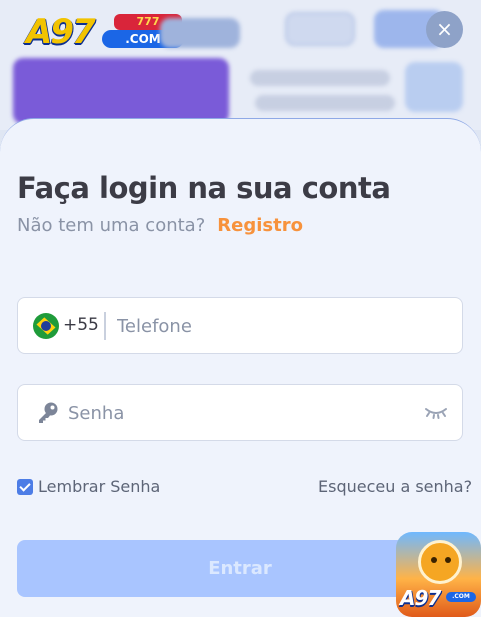 This screenshot has width=481, height=617. What do you see at coordinates (105, 326) in the screenshot?
I see `divider` at bounding box center [105, 326].